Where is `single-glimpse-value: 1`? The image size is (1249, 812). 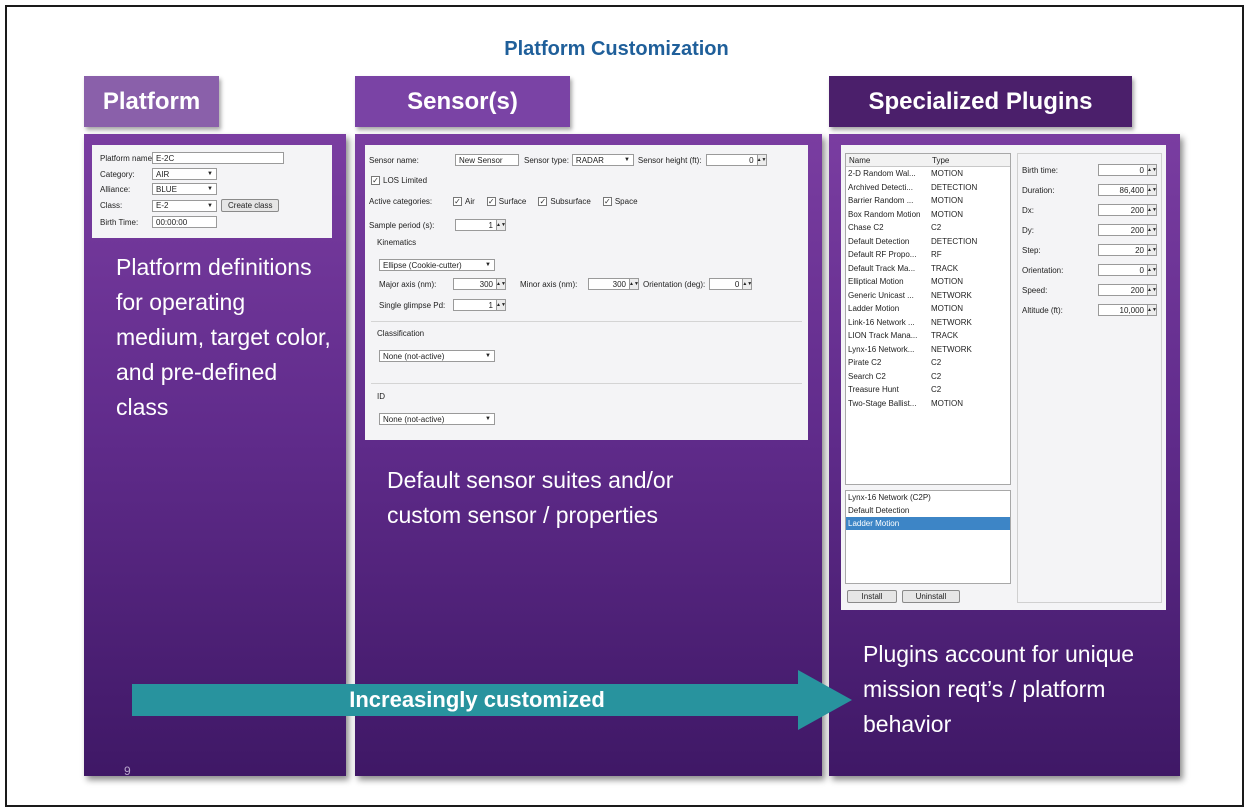 single-glimpse-value: 1 is located at coordinates (475, 305).